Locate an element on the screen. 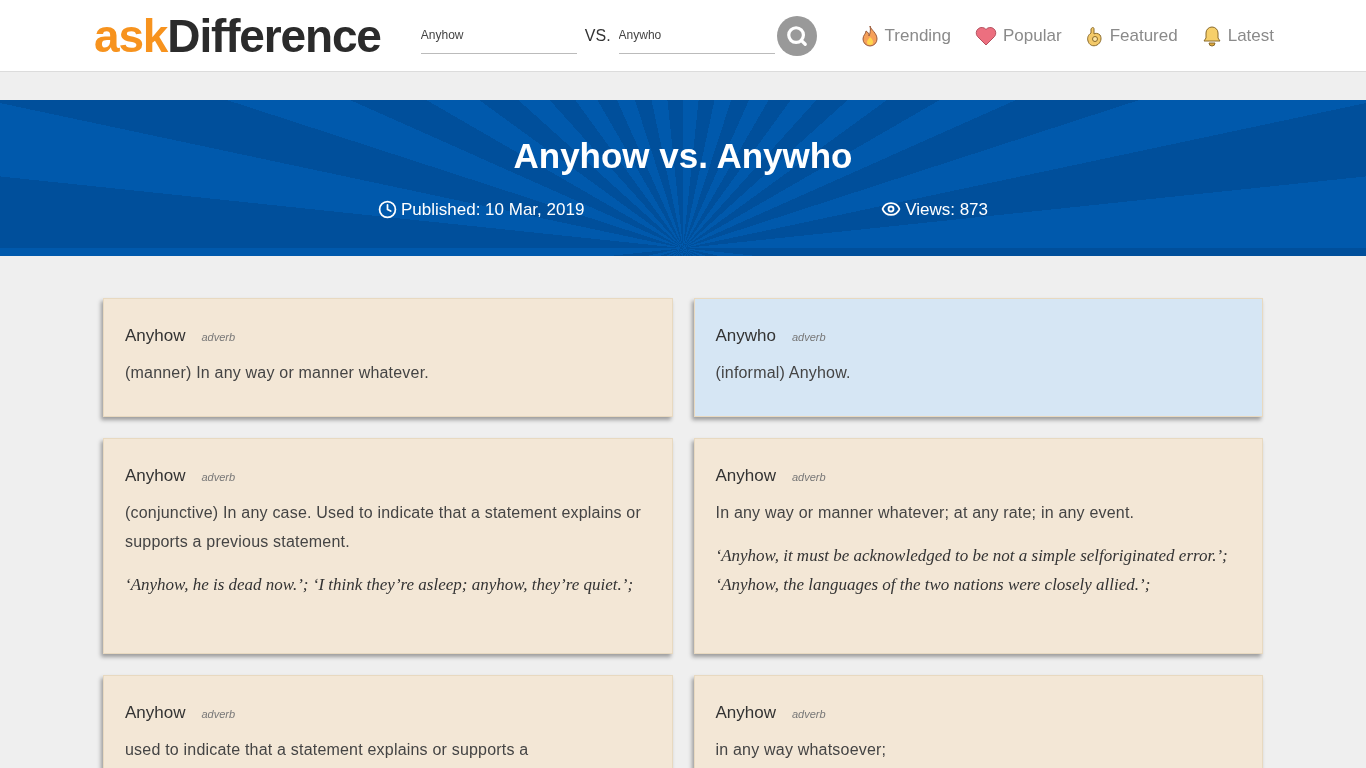 The image size is (1366, 768). definition-text: In any way or manner whatever; at any rate; in any event. is located at coordinates (925, 512).